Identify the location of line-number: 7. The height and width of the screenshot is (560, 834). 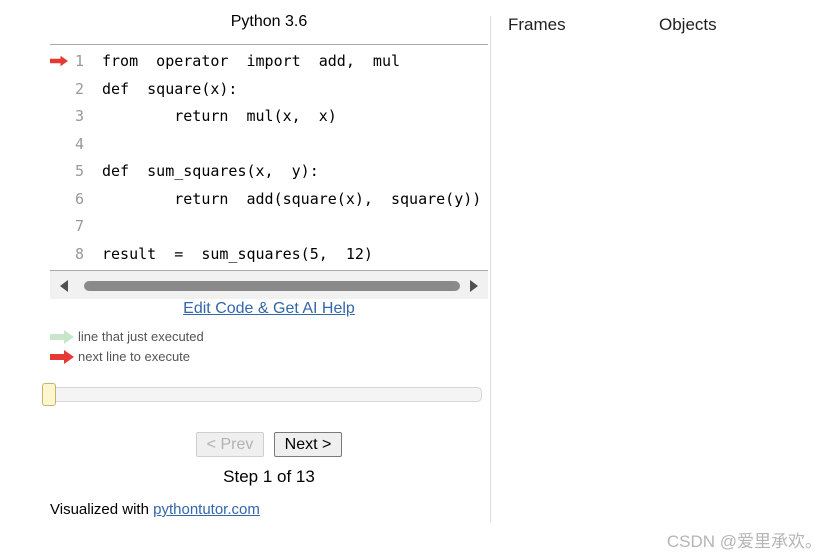
(79, 226).